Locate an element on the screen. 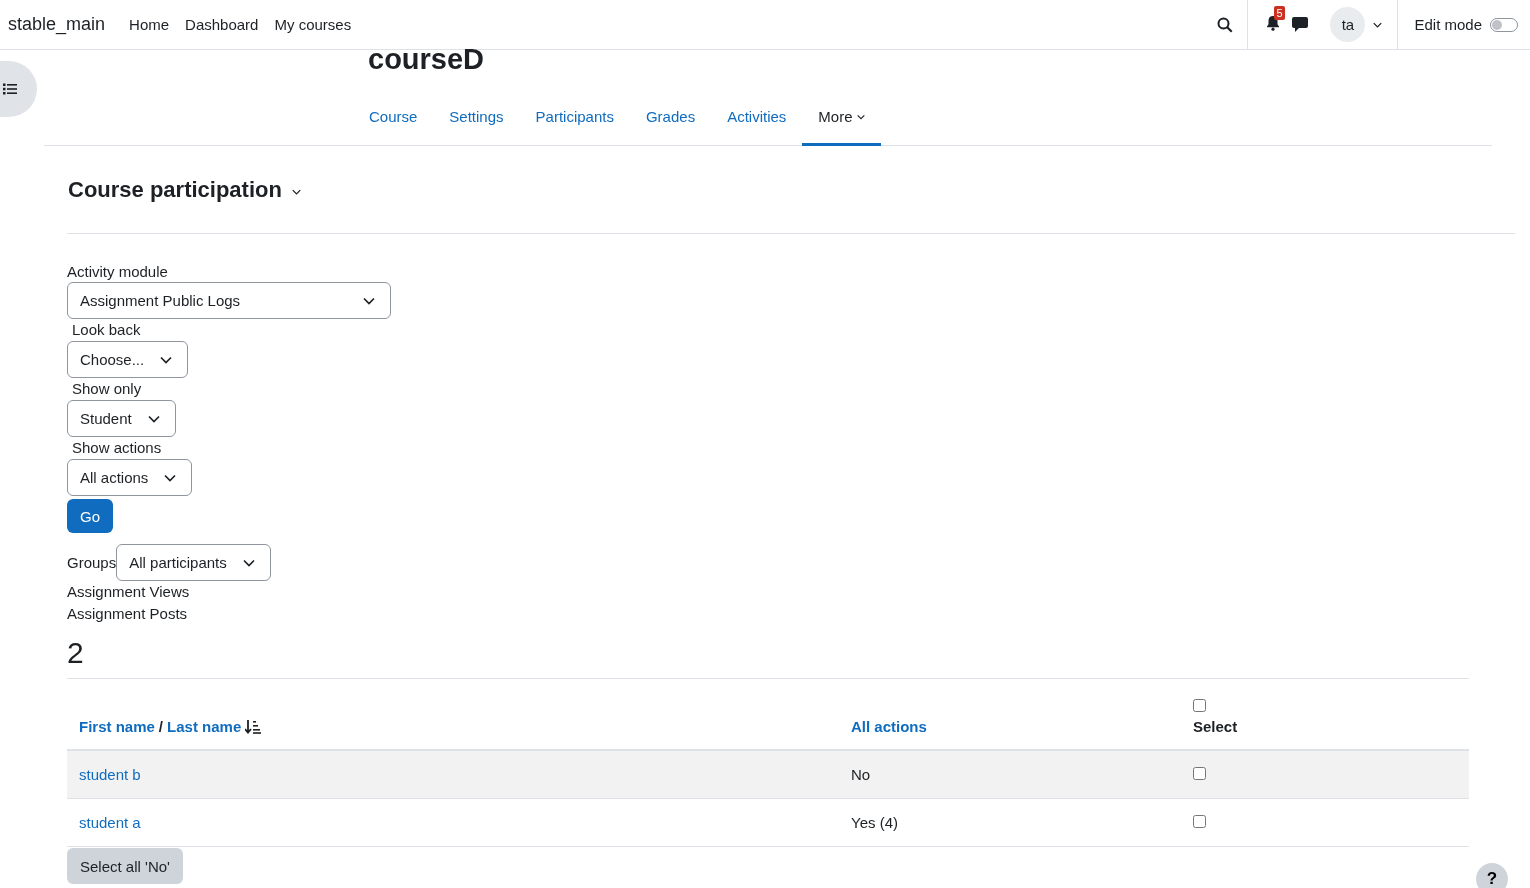 Image resolution: width=1530 pixels, height=888 pixels. course-title: courseD is located at coordinates (426, 59).